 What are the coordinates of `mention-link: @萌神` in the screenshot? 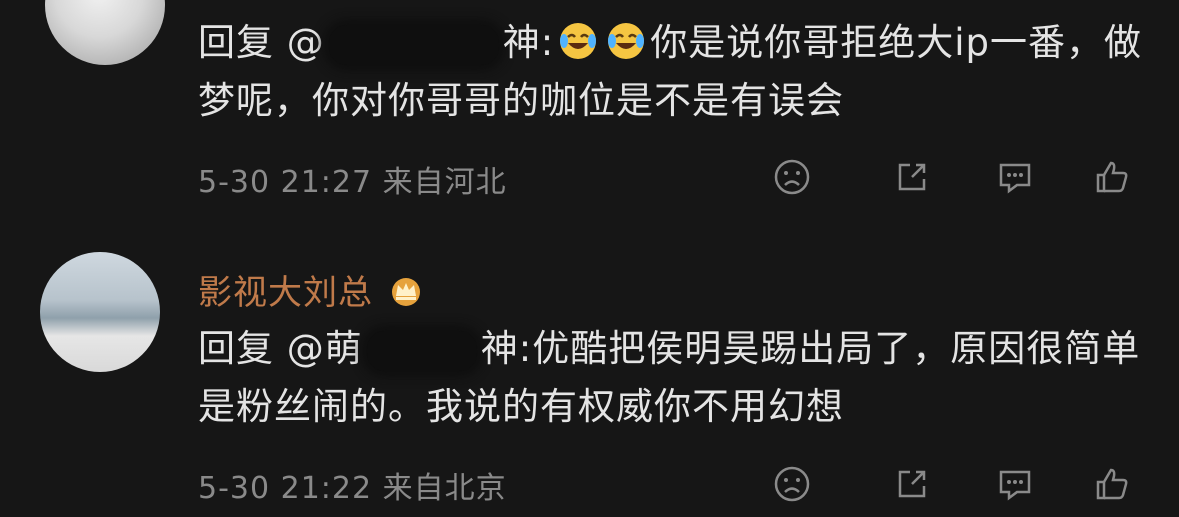 It's located at (403, 349).